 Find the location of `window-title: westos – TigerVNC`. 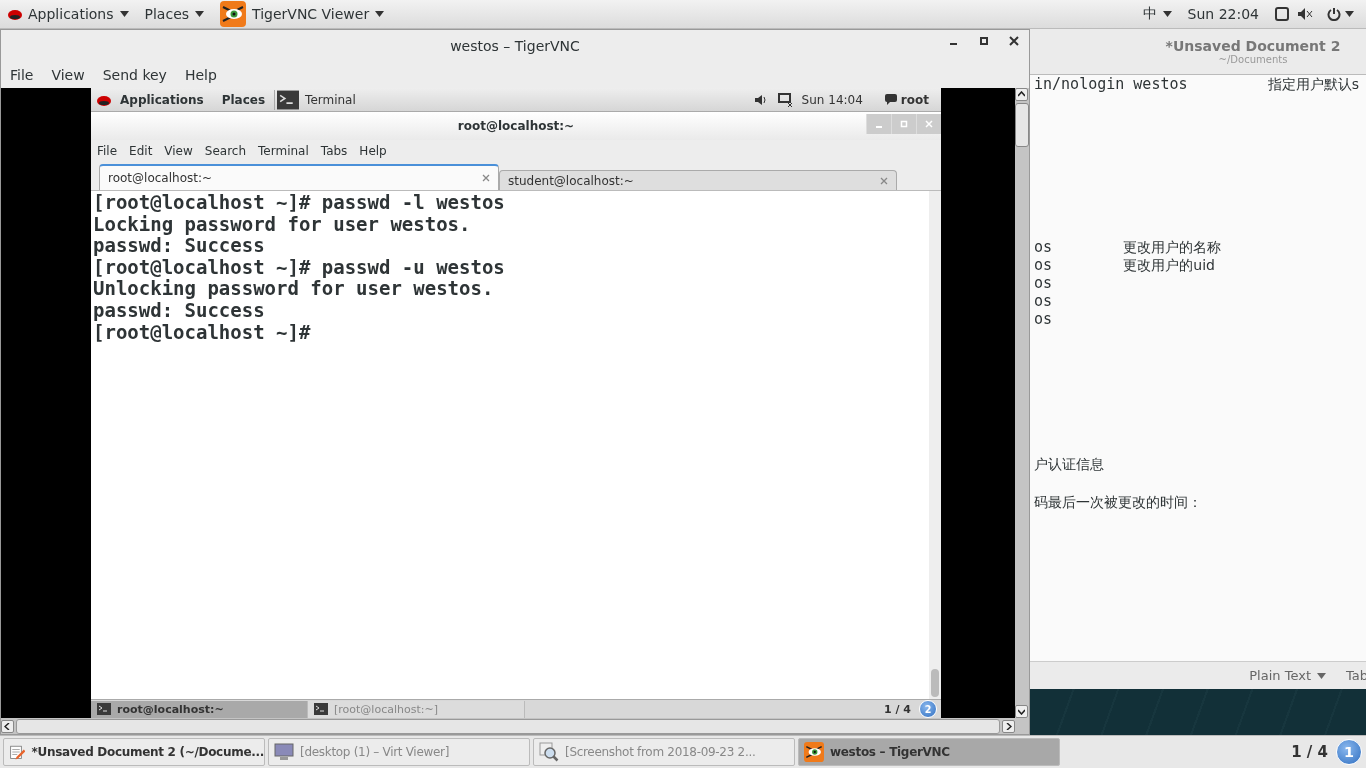

window-title: westos – TigerVNC is located at coordinates (515, 46).